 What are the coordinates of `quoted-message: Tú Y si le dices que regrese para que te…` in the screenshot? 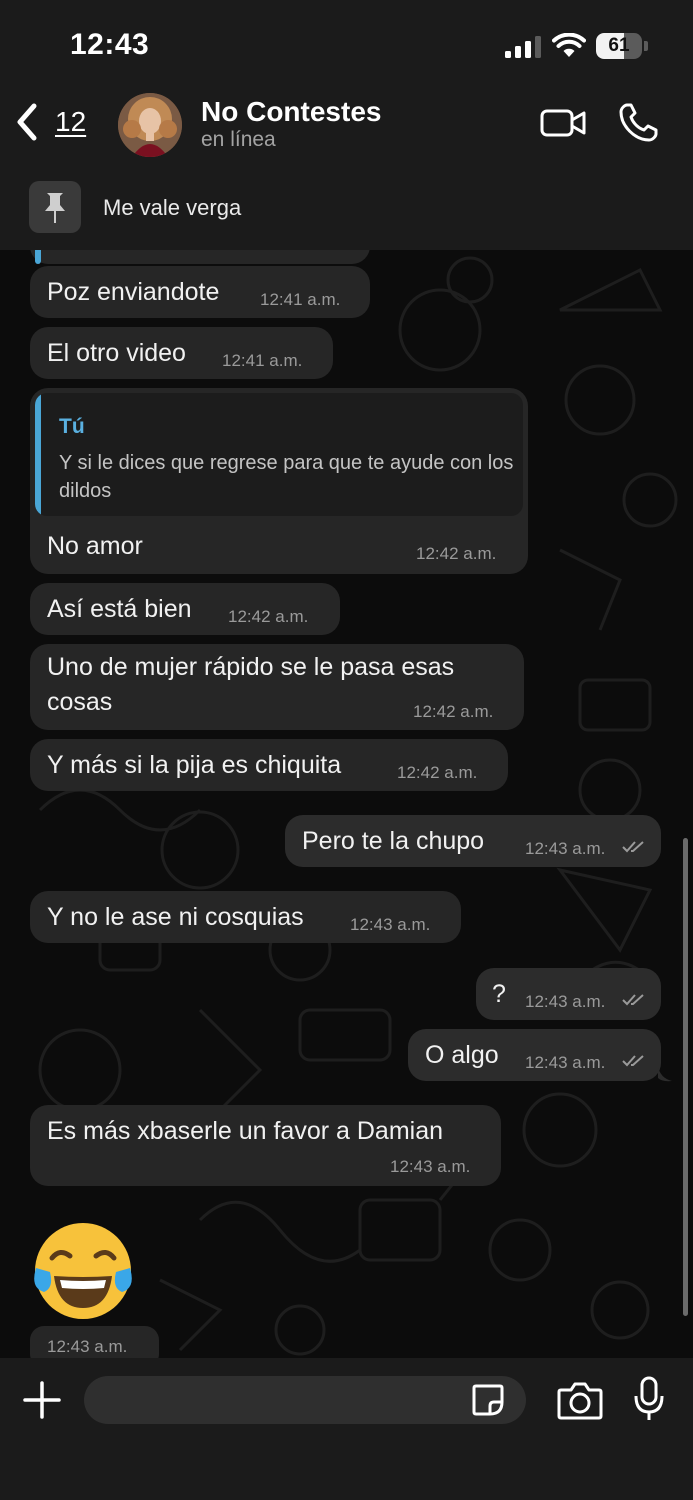 It's located at (279, 454).